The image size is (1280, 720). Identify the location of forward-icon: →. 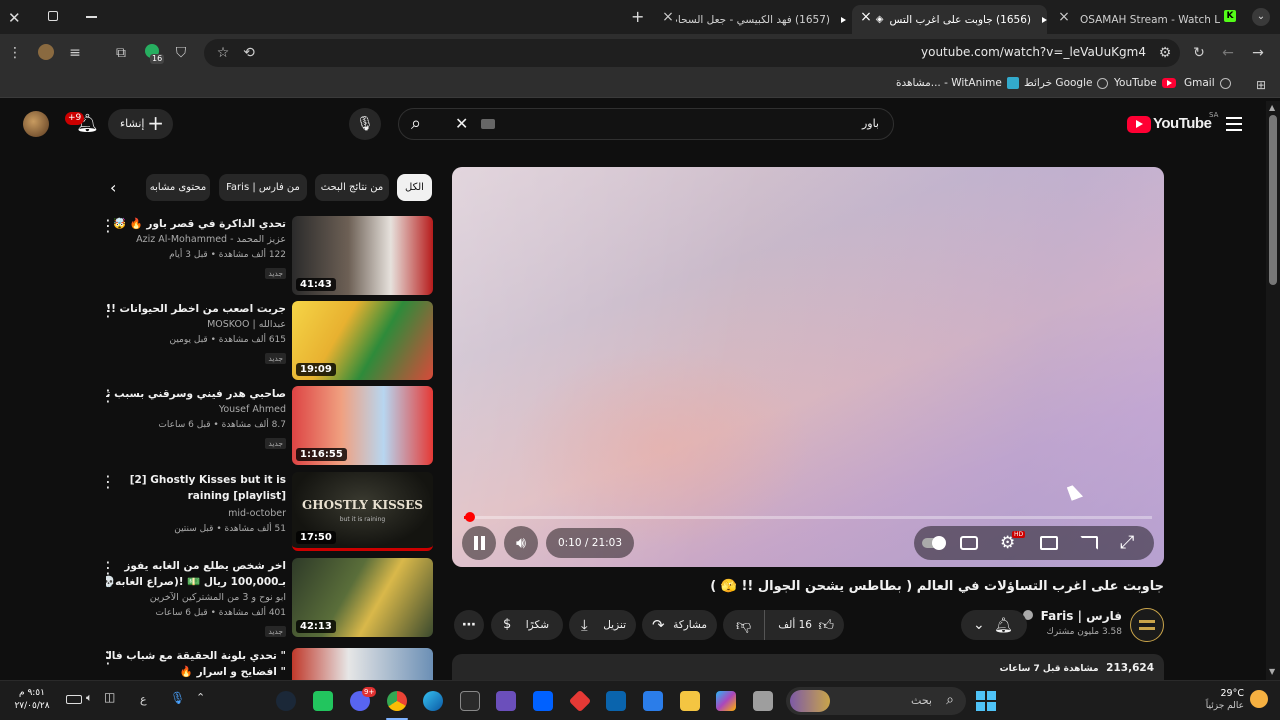
(1258, 53).